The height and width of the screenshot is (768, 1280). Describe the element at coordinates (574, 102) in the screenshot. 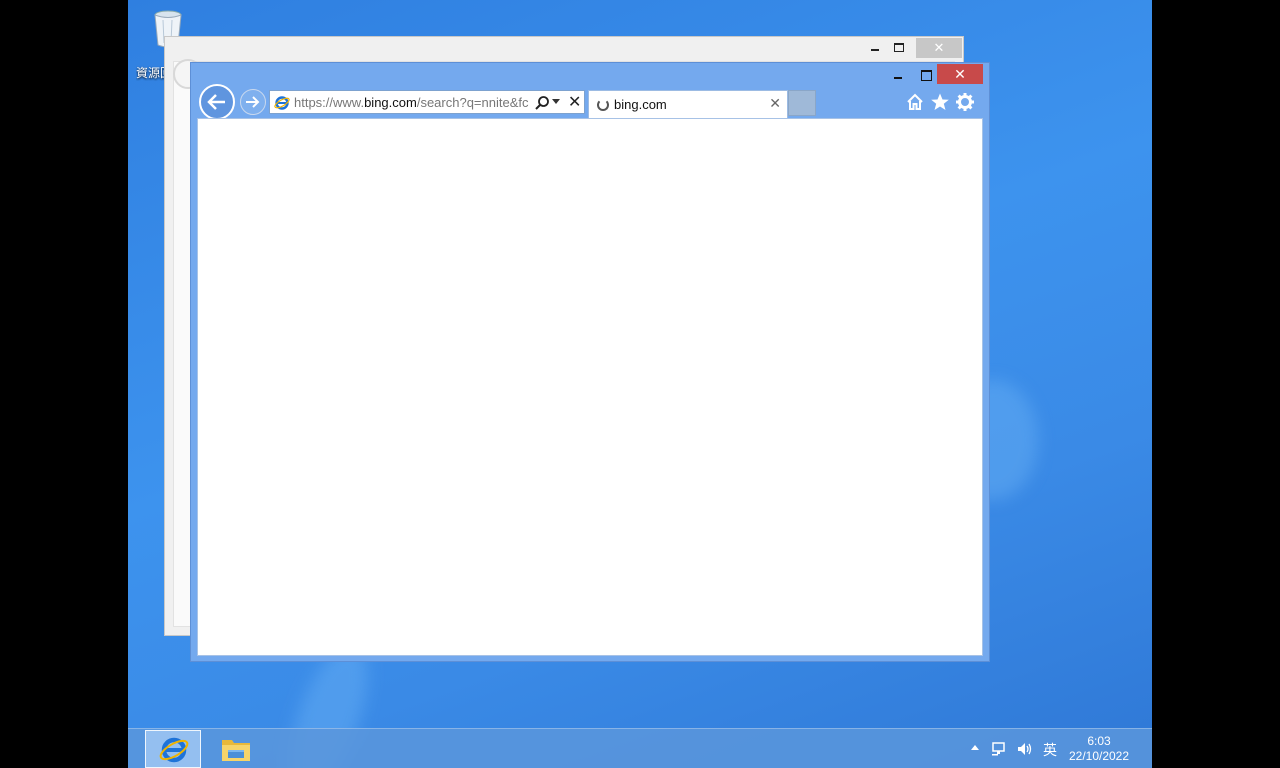

I see `clear-address-icon: ✕` at that location.